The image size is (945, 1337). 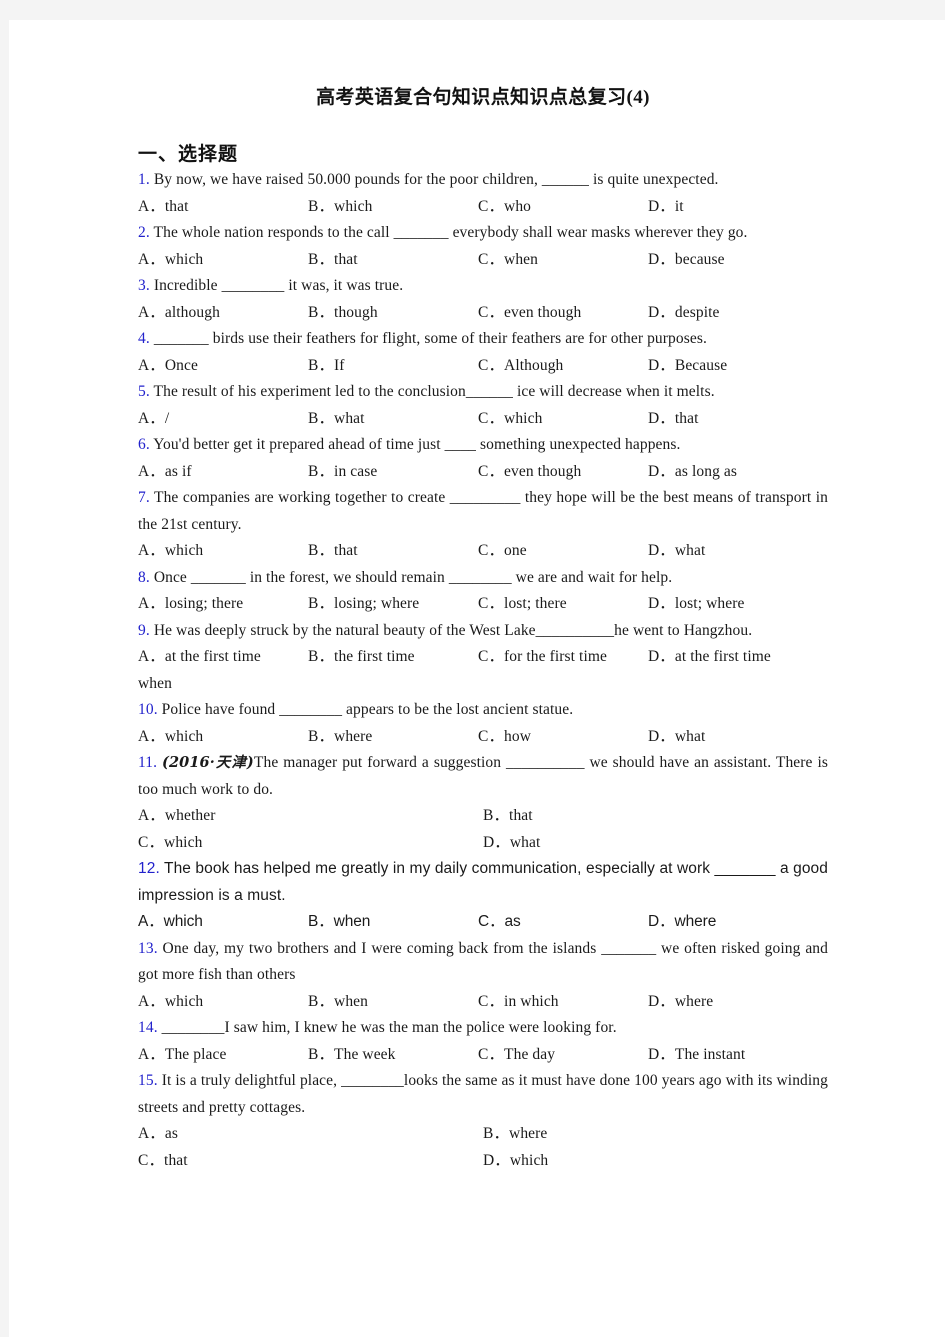 What do you see at coordinates (563, 260) in the screenshot?
I see `answer-option: C．when` at bounding box center [563, 260].